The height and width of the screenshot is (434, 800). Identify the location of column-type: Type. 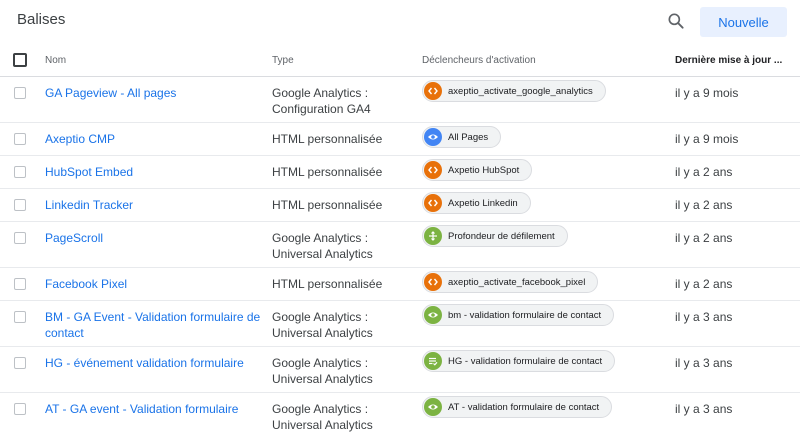
(283, 60).